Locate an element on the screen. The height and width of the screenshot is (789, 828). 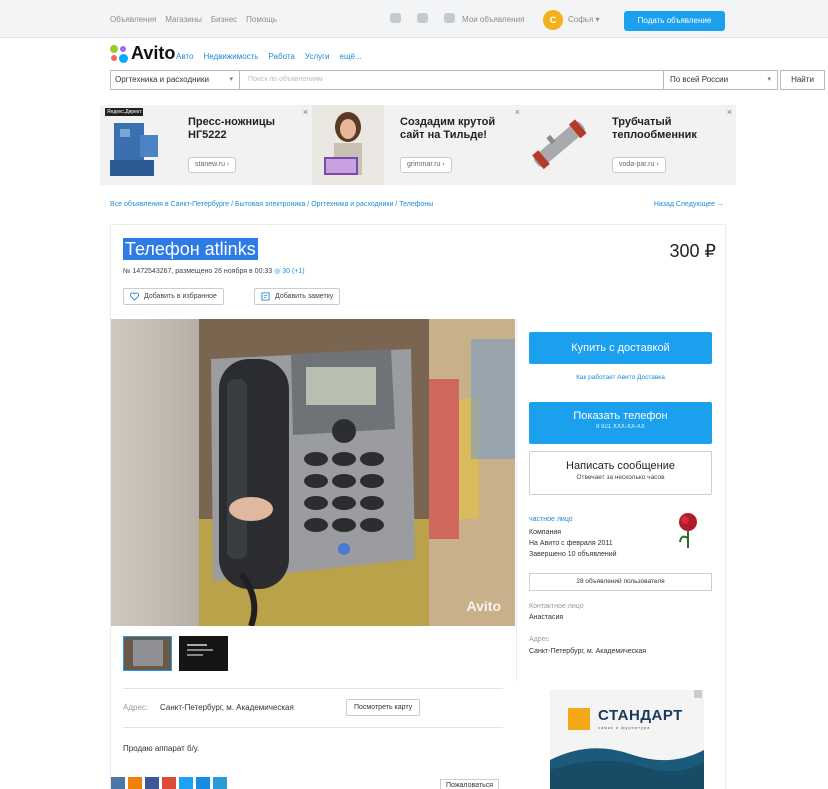
contact-label: Контактное лицо is located at coordinates (556, 606).